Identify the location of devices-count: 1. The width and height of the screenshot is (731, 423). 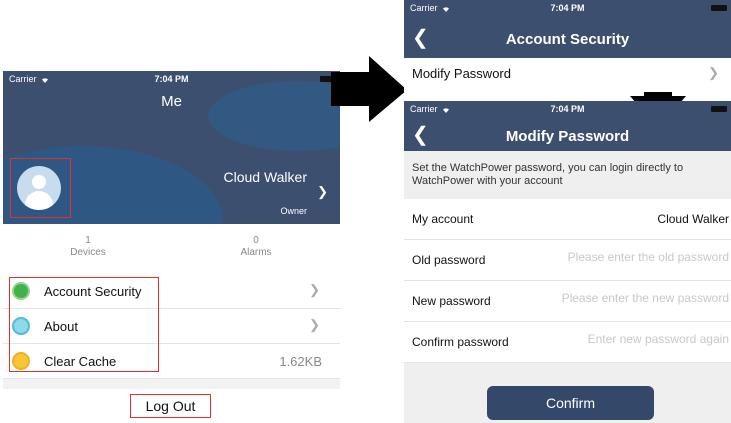
(88, 240).